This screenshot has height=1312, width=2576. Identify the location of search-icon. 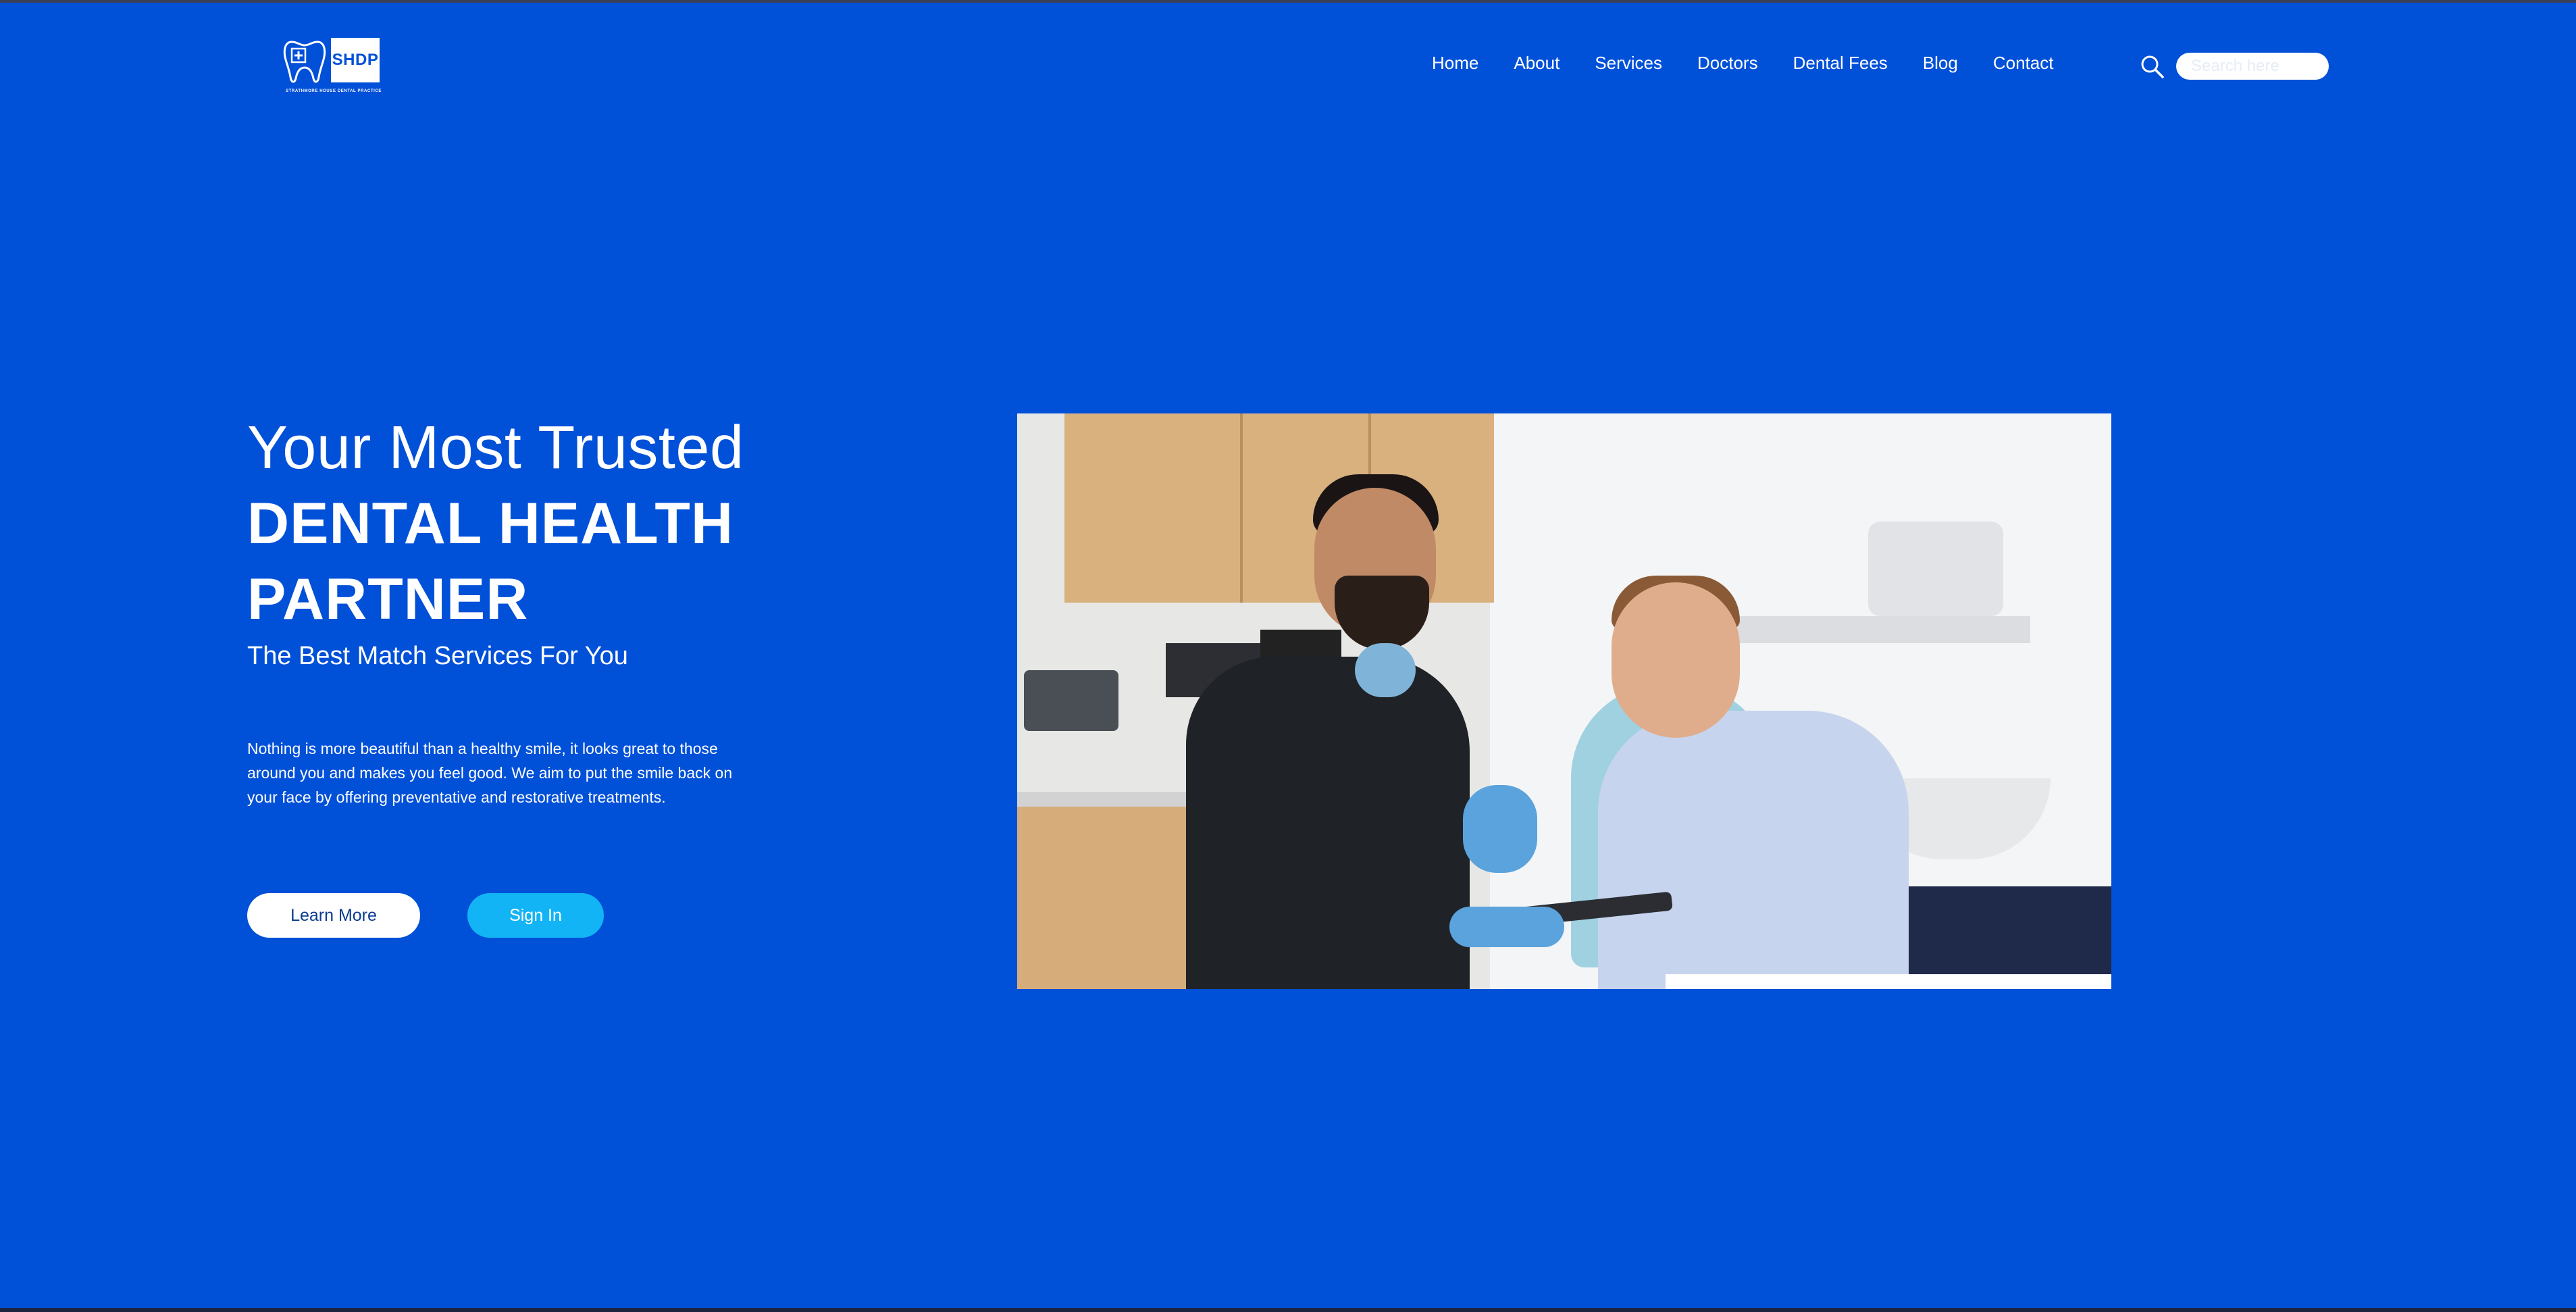
(2151, 66).